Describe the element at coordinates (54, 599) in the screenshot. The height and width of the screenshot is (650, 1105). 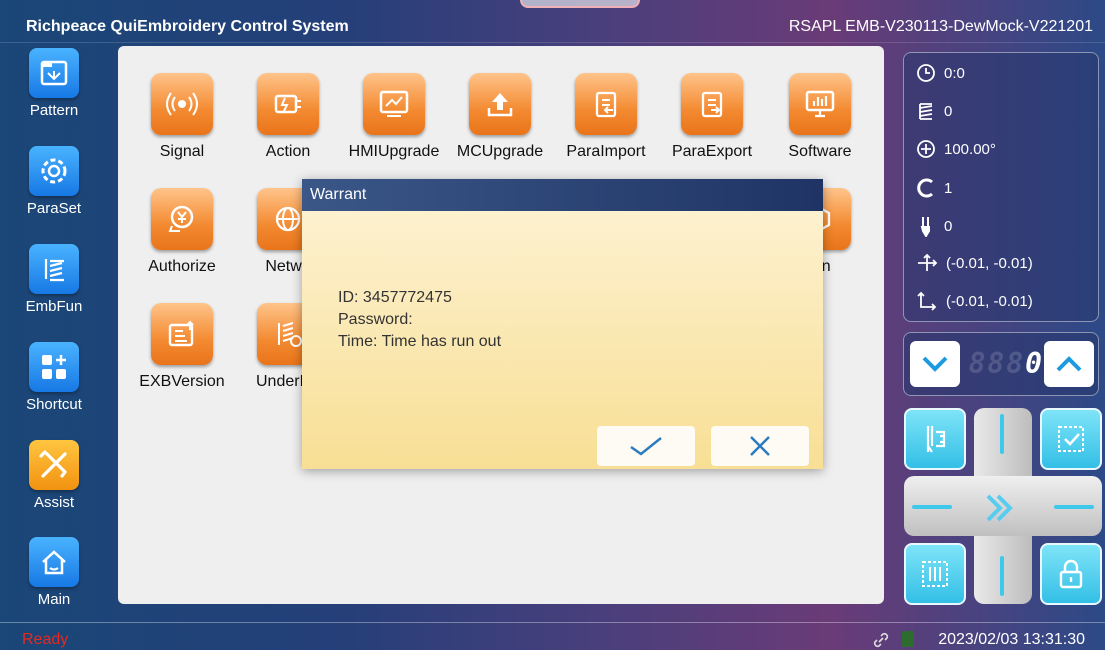
I see `sidebar-item-label: Main` at that location.